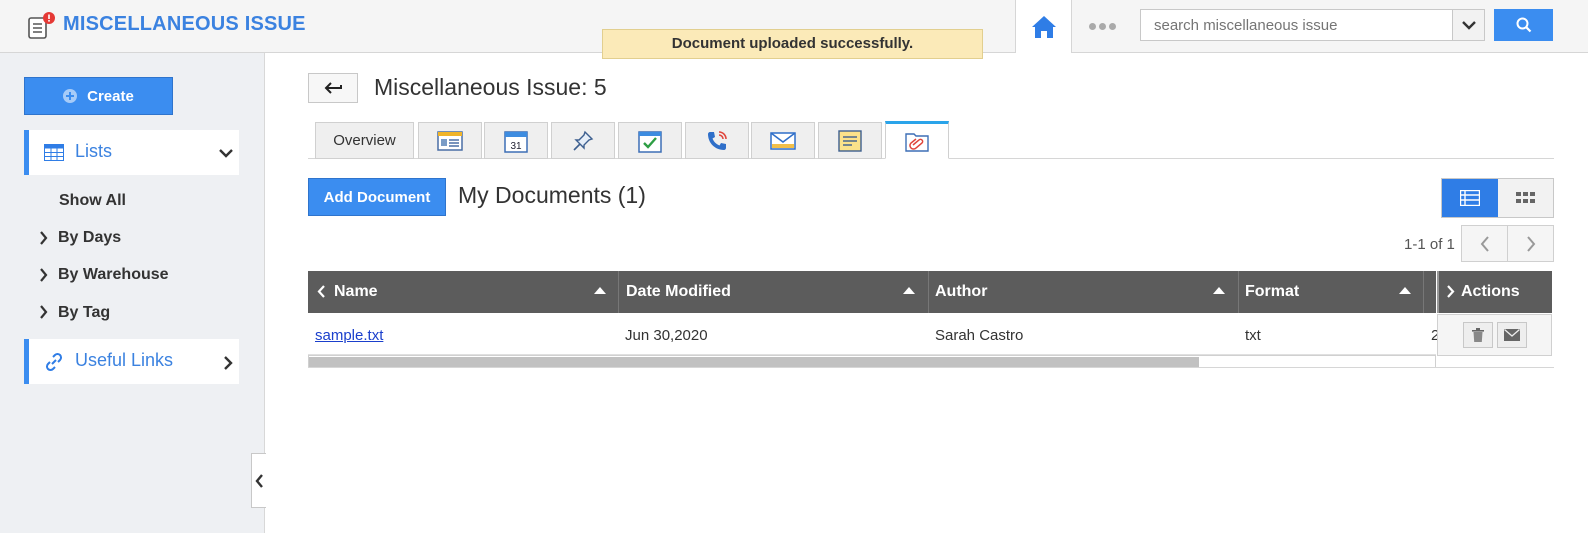  What do you see at coordinates (94, 151) in the screenshot?
I see `lists-label: Lists` at bounding box center [94, 151].